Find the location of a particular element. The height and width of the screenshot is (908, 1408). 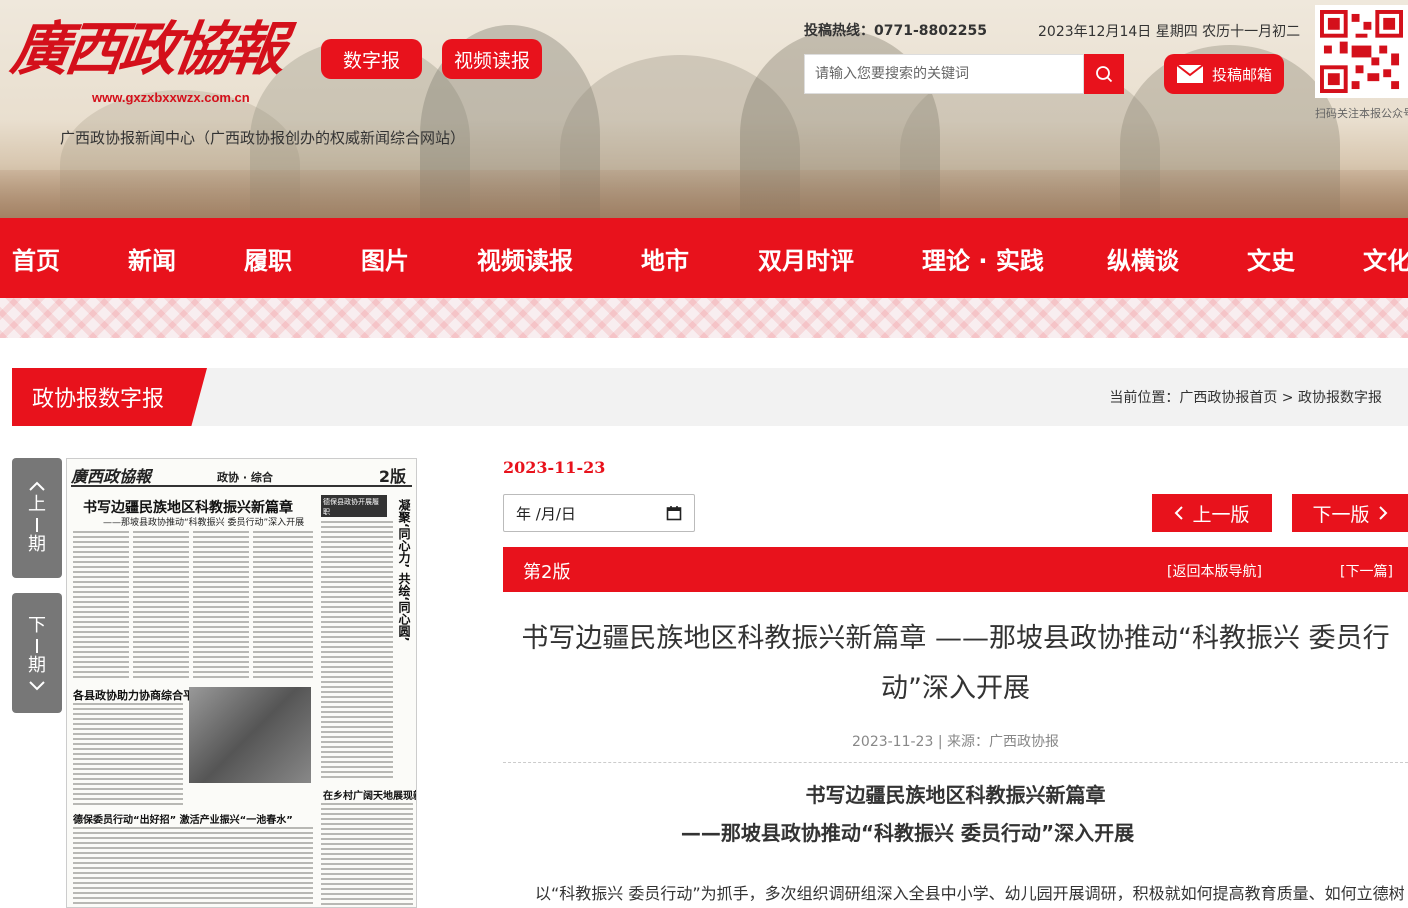

paper-vertical-headline: 凝聚‘同心力’ 共绘‘同心圆’ is located at coordinates (405, 570).